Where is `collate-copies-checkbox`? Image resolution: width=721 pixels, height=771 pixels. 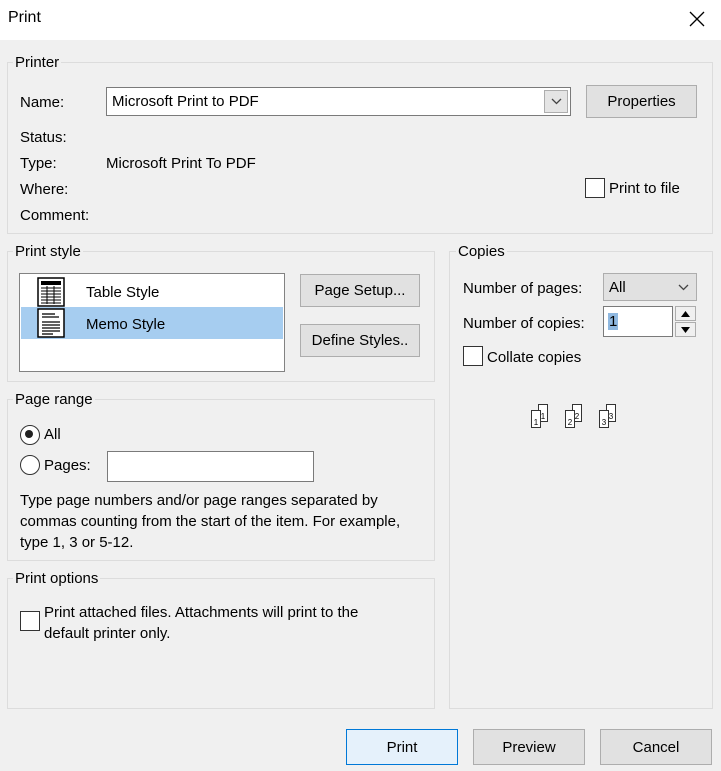 collate-copies-checkbox is located at coordinates (473, 356).